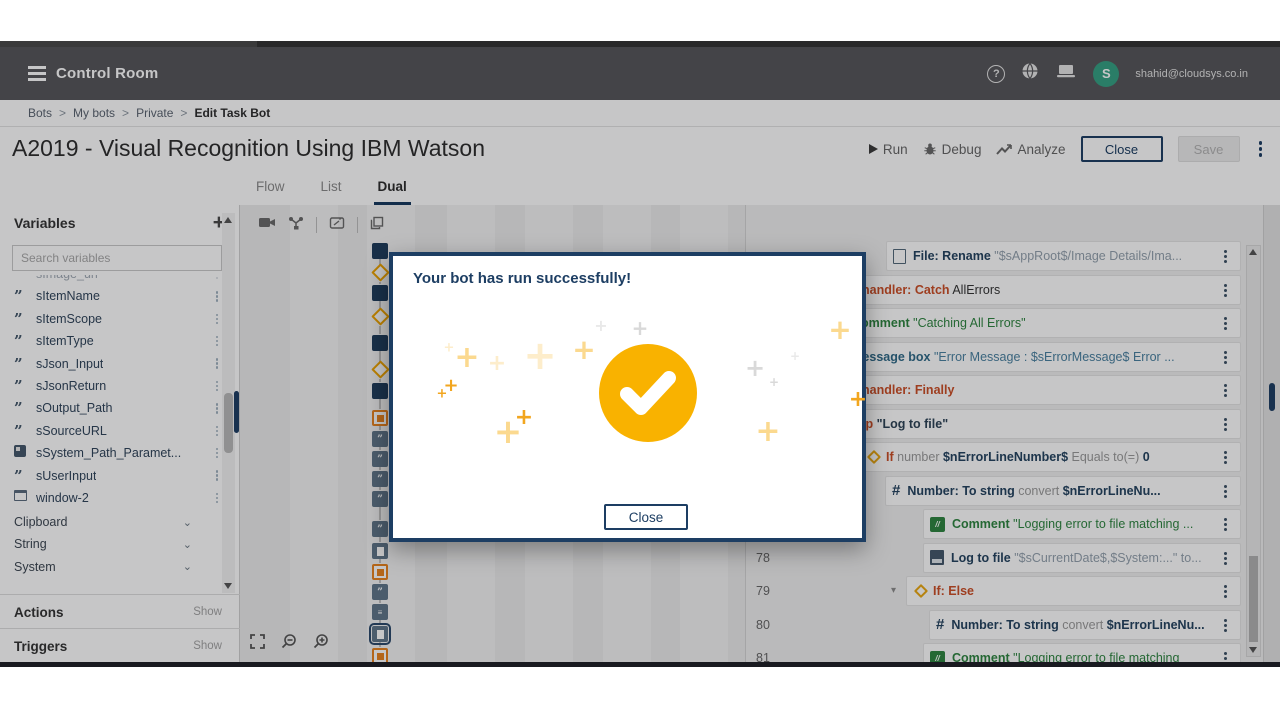  Describe the element at coordinates (648, 393) in the screenshot. I see `success-check-icon` at that location.